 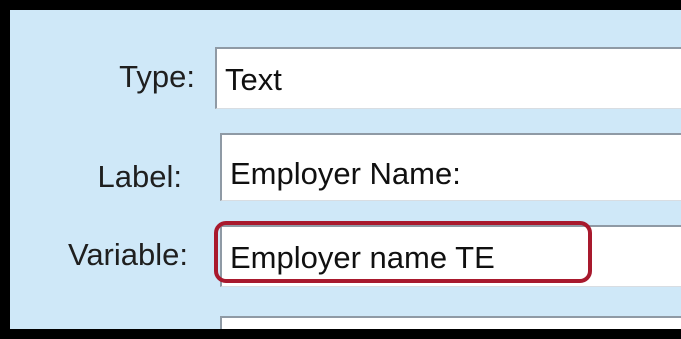 I want to click on next-field-partial, so click(x=450, y=322).